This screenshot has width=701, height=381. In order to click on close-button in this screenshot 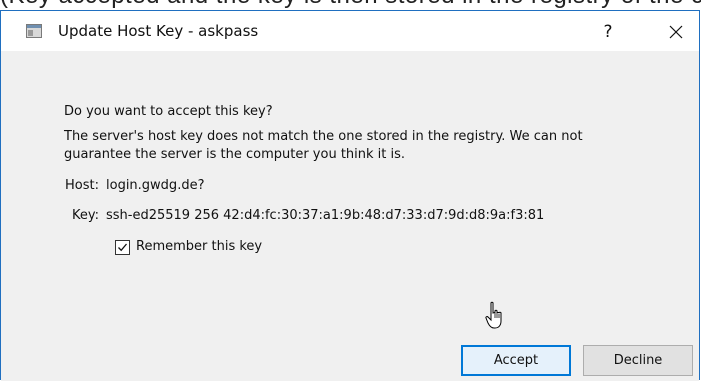, I will do `click(676, 32)`.